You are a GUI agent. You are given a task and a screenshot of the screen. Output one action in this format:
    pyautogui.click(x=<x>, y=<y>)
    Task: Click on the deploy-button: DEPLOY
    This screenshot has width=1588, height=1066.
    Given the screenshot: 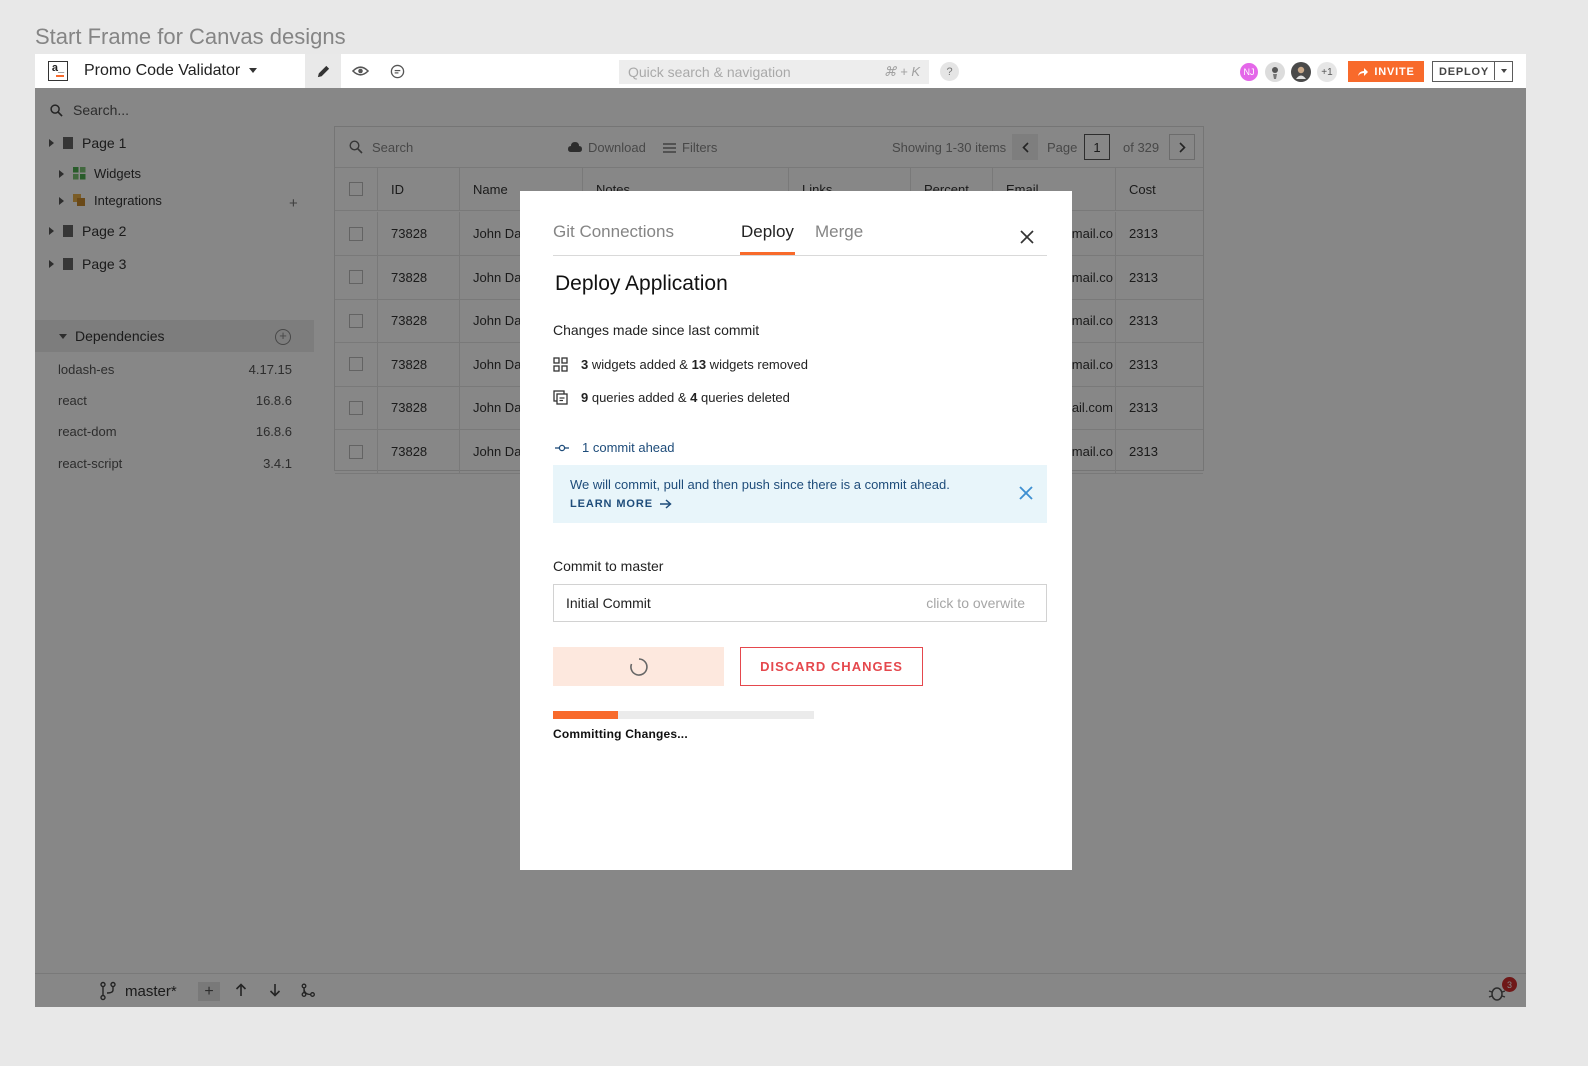 What is the action you would take?
    pyautogui.click(x=1472, y=71)
    